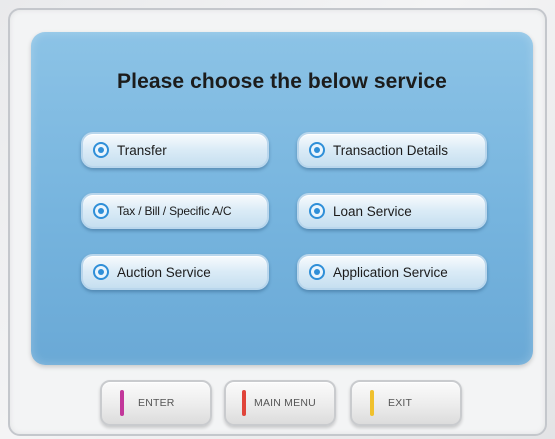  What do you see at coordinates (244, 403) in the screenshot?
I see `main-menu-color-bar` at bounding box center [244, 403].